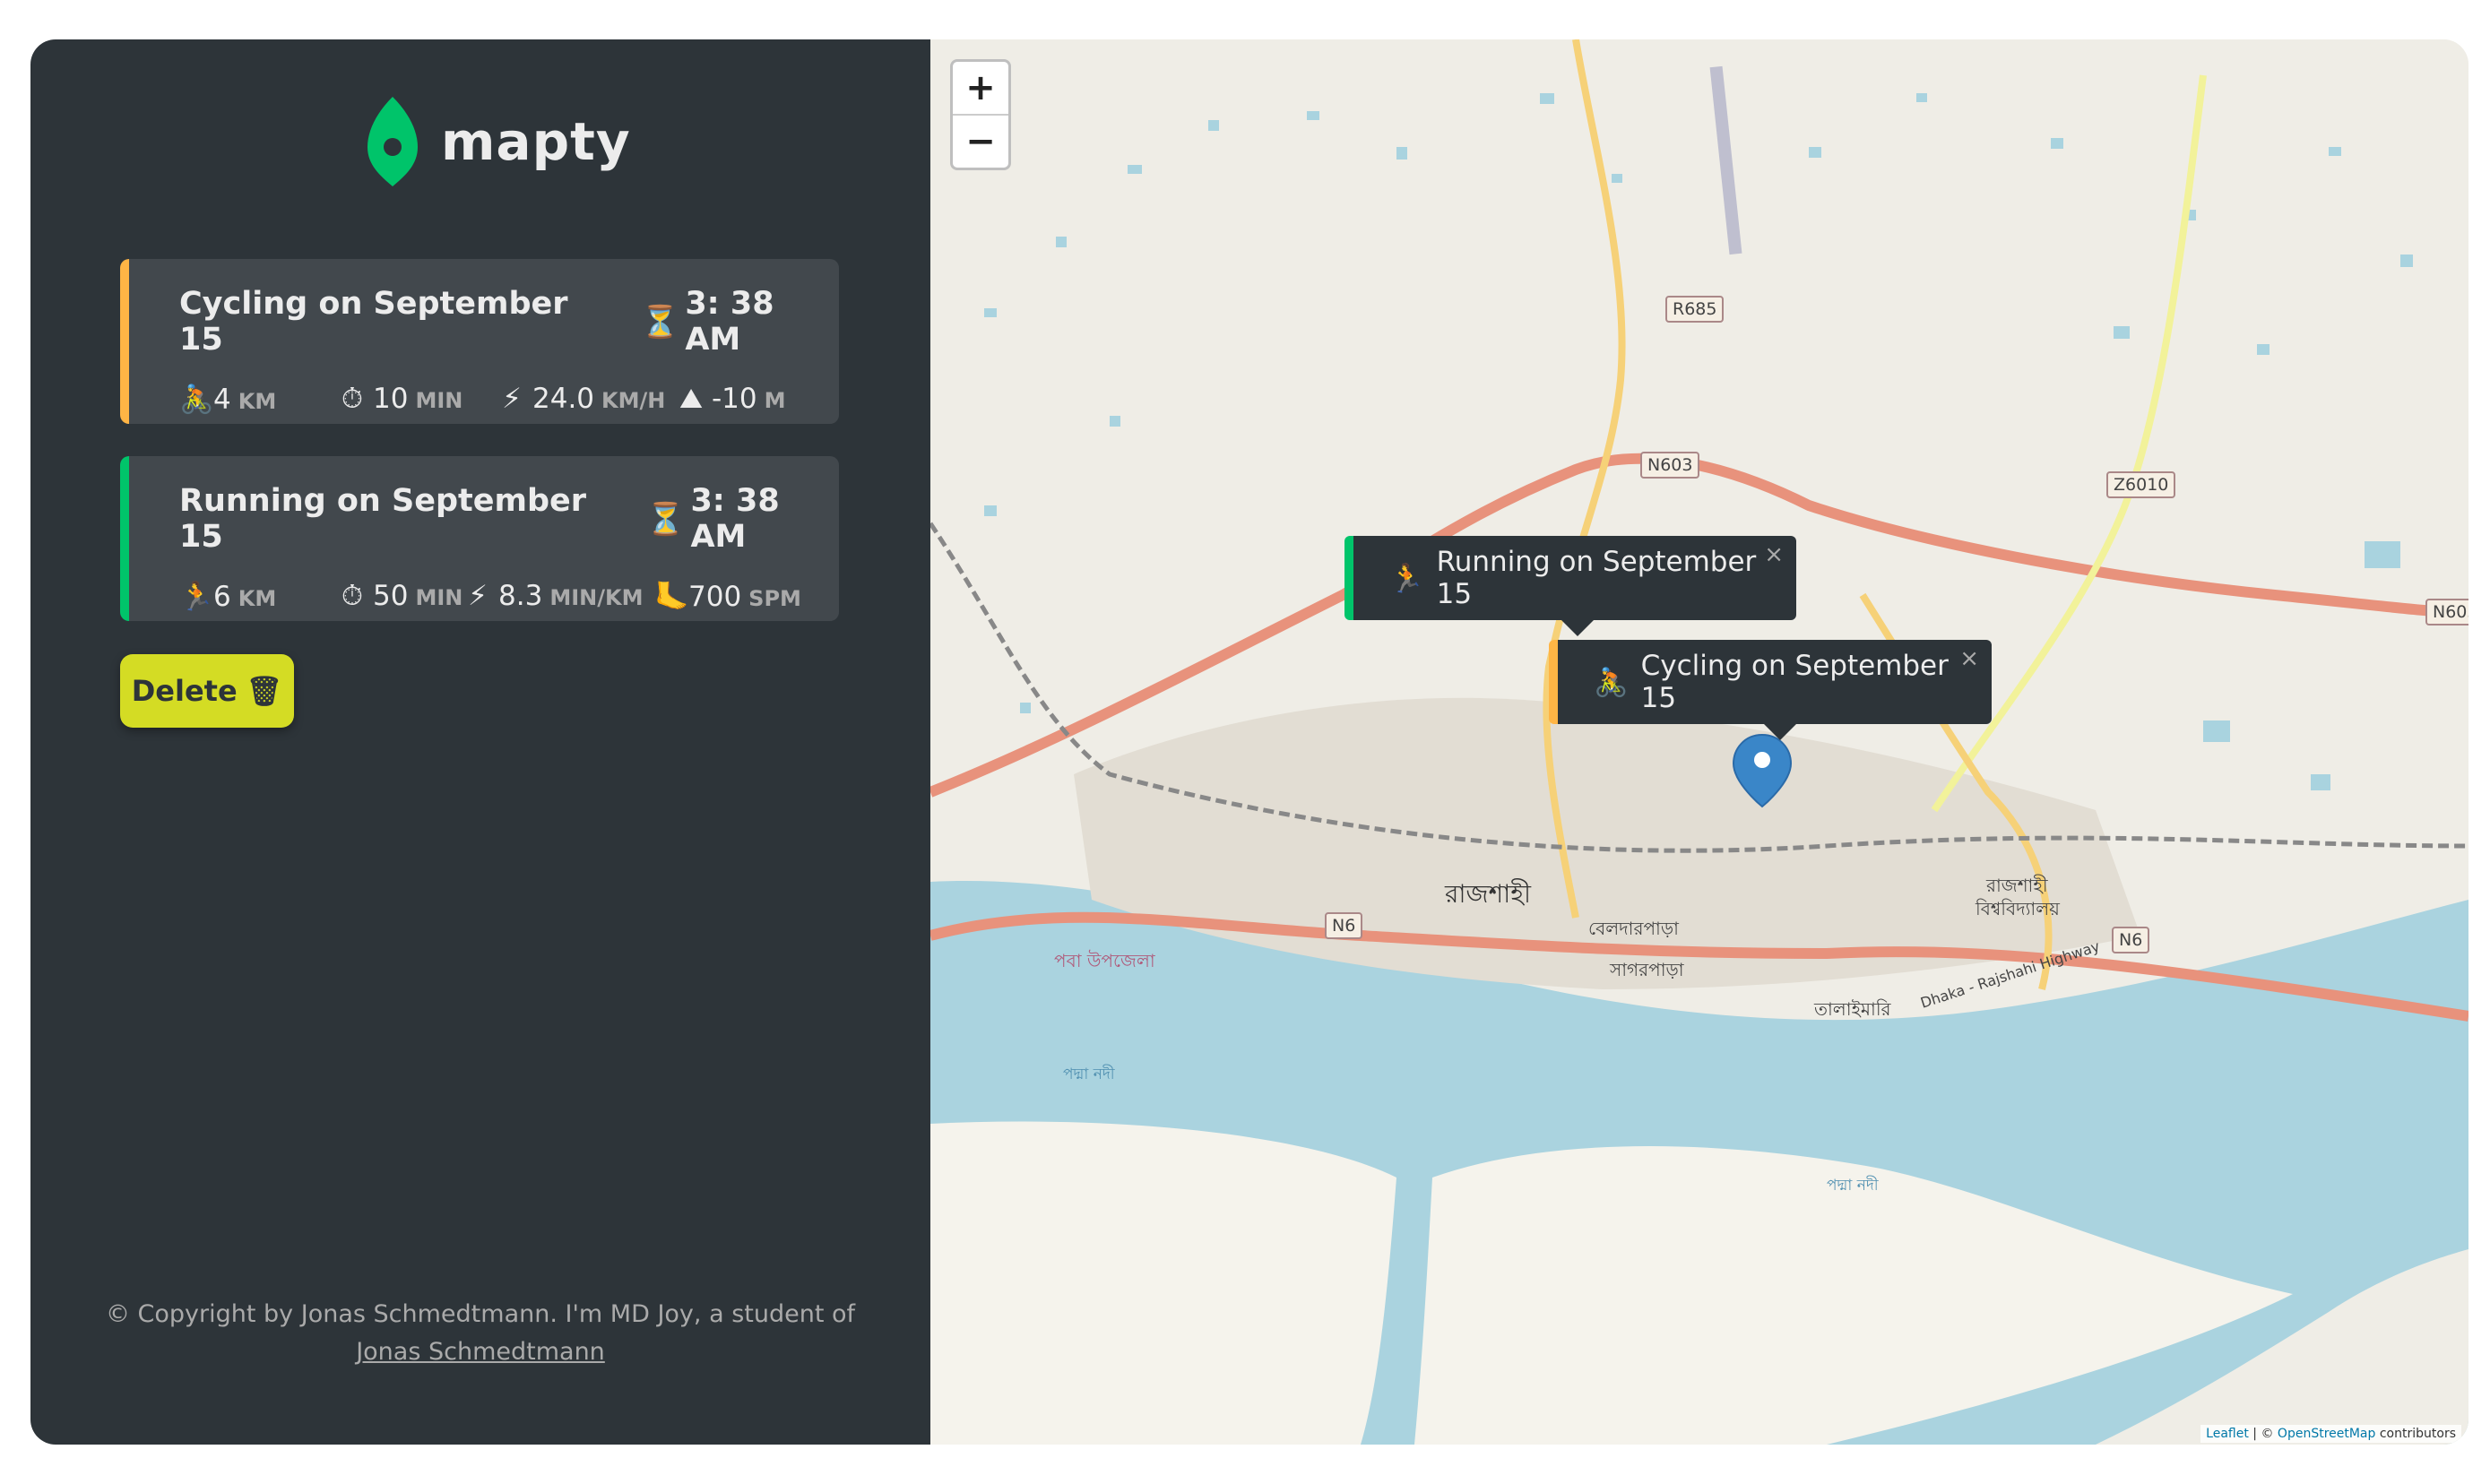 The height and width of the screenshot is (1484, 2490). Describe the element at coordinates (563, 399) in the screenshot. I see `speed-value: 24.0` at that location.